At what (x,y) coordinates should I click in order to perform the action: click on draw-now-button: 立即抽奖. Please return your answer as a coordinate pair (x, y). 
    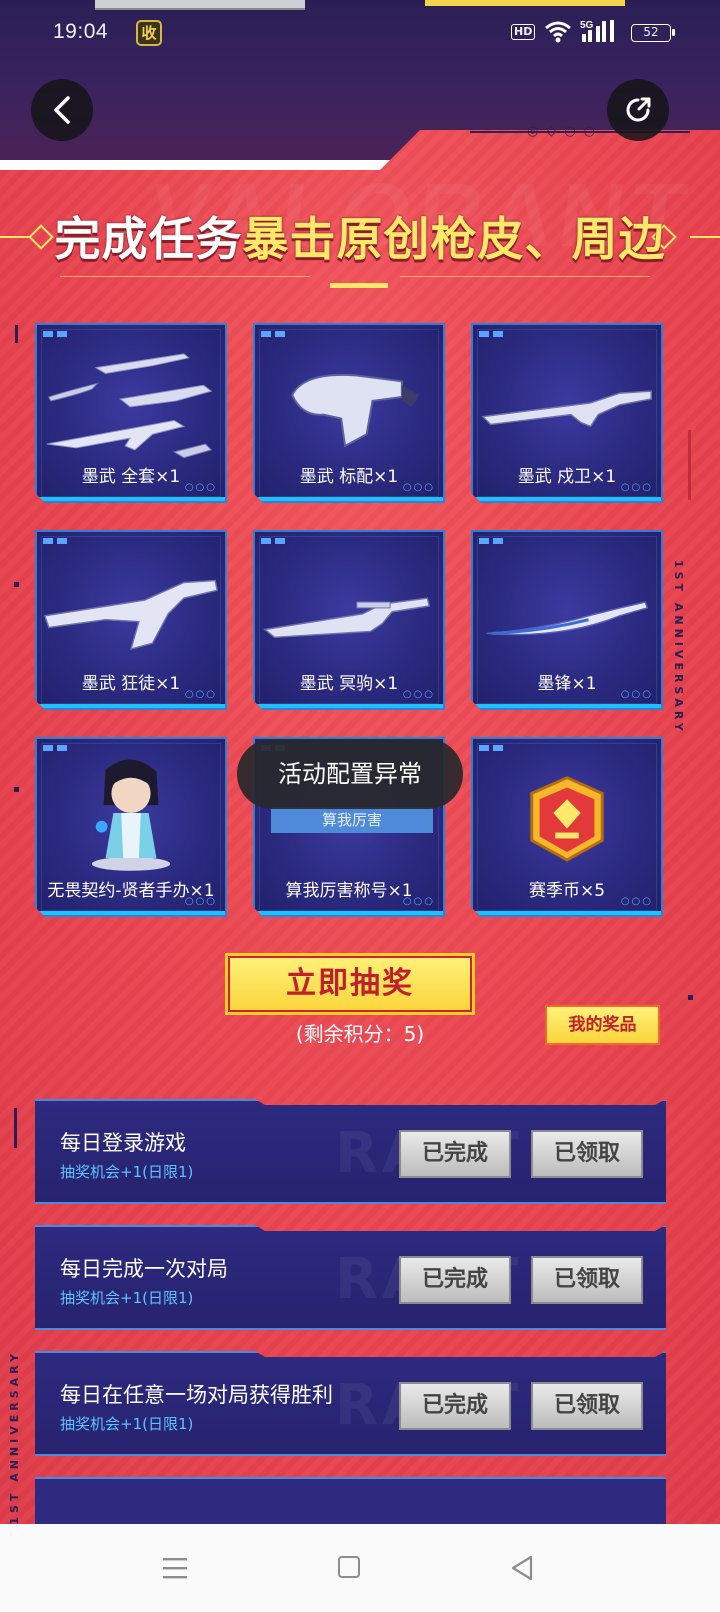
    Looking at the image, I should click on (350, 984).